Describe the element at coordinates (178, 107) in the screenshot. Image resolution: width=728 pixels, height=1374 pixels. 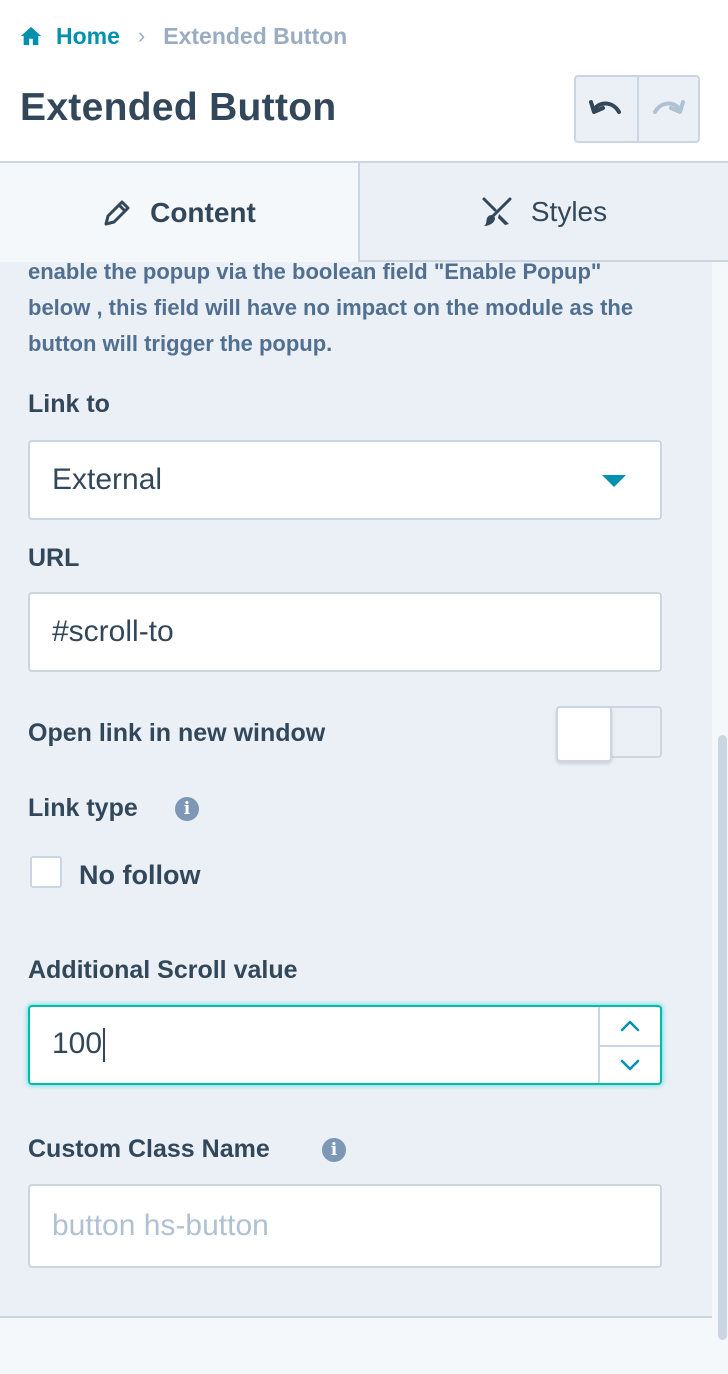
I see `page-title: Extended Button` at that location.